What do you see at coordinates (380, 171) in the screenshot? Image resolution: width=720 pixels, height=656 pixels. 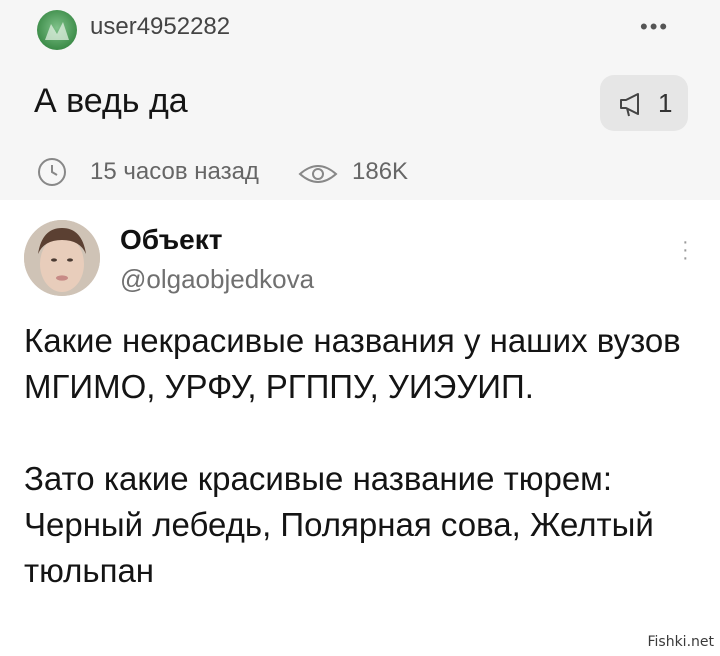 I see `view-count: 186K` at bounding box center [380, 171].